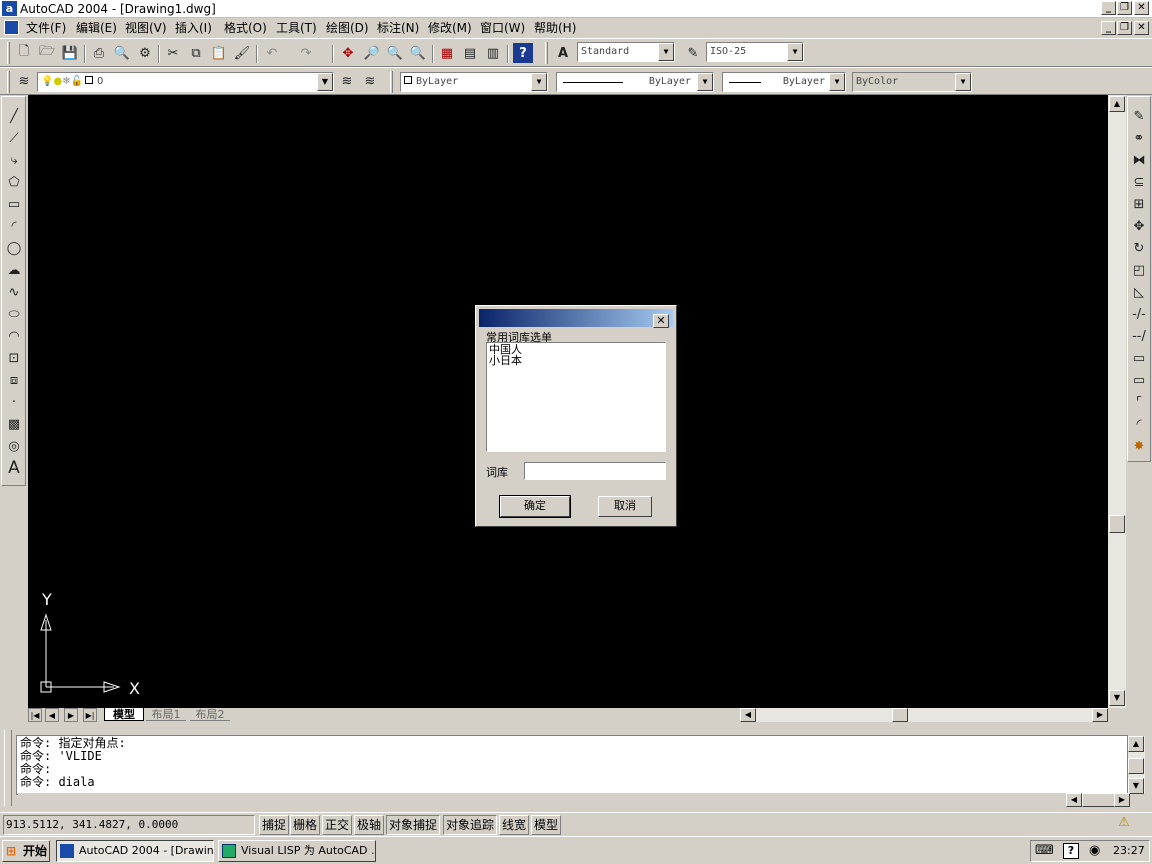  Describe the element at coordinates (337, 825) in the screenshot. I see `ortho-toggle: 正交` at that location.